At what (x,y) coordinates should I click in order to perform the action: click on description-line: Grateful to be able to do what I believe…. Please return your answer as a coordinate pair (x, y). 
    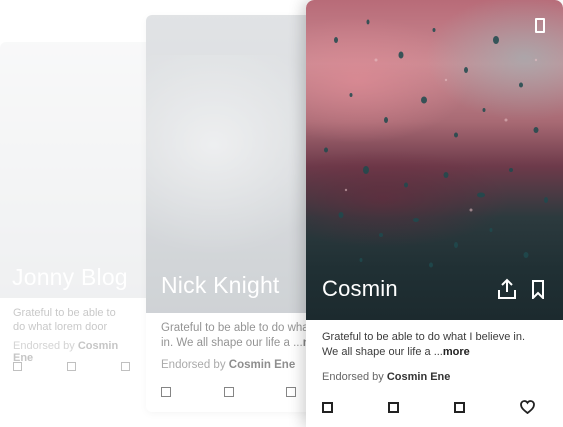
    Looking at the image, I should click on (424, 337).